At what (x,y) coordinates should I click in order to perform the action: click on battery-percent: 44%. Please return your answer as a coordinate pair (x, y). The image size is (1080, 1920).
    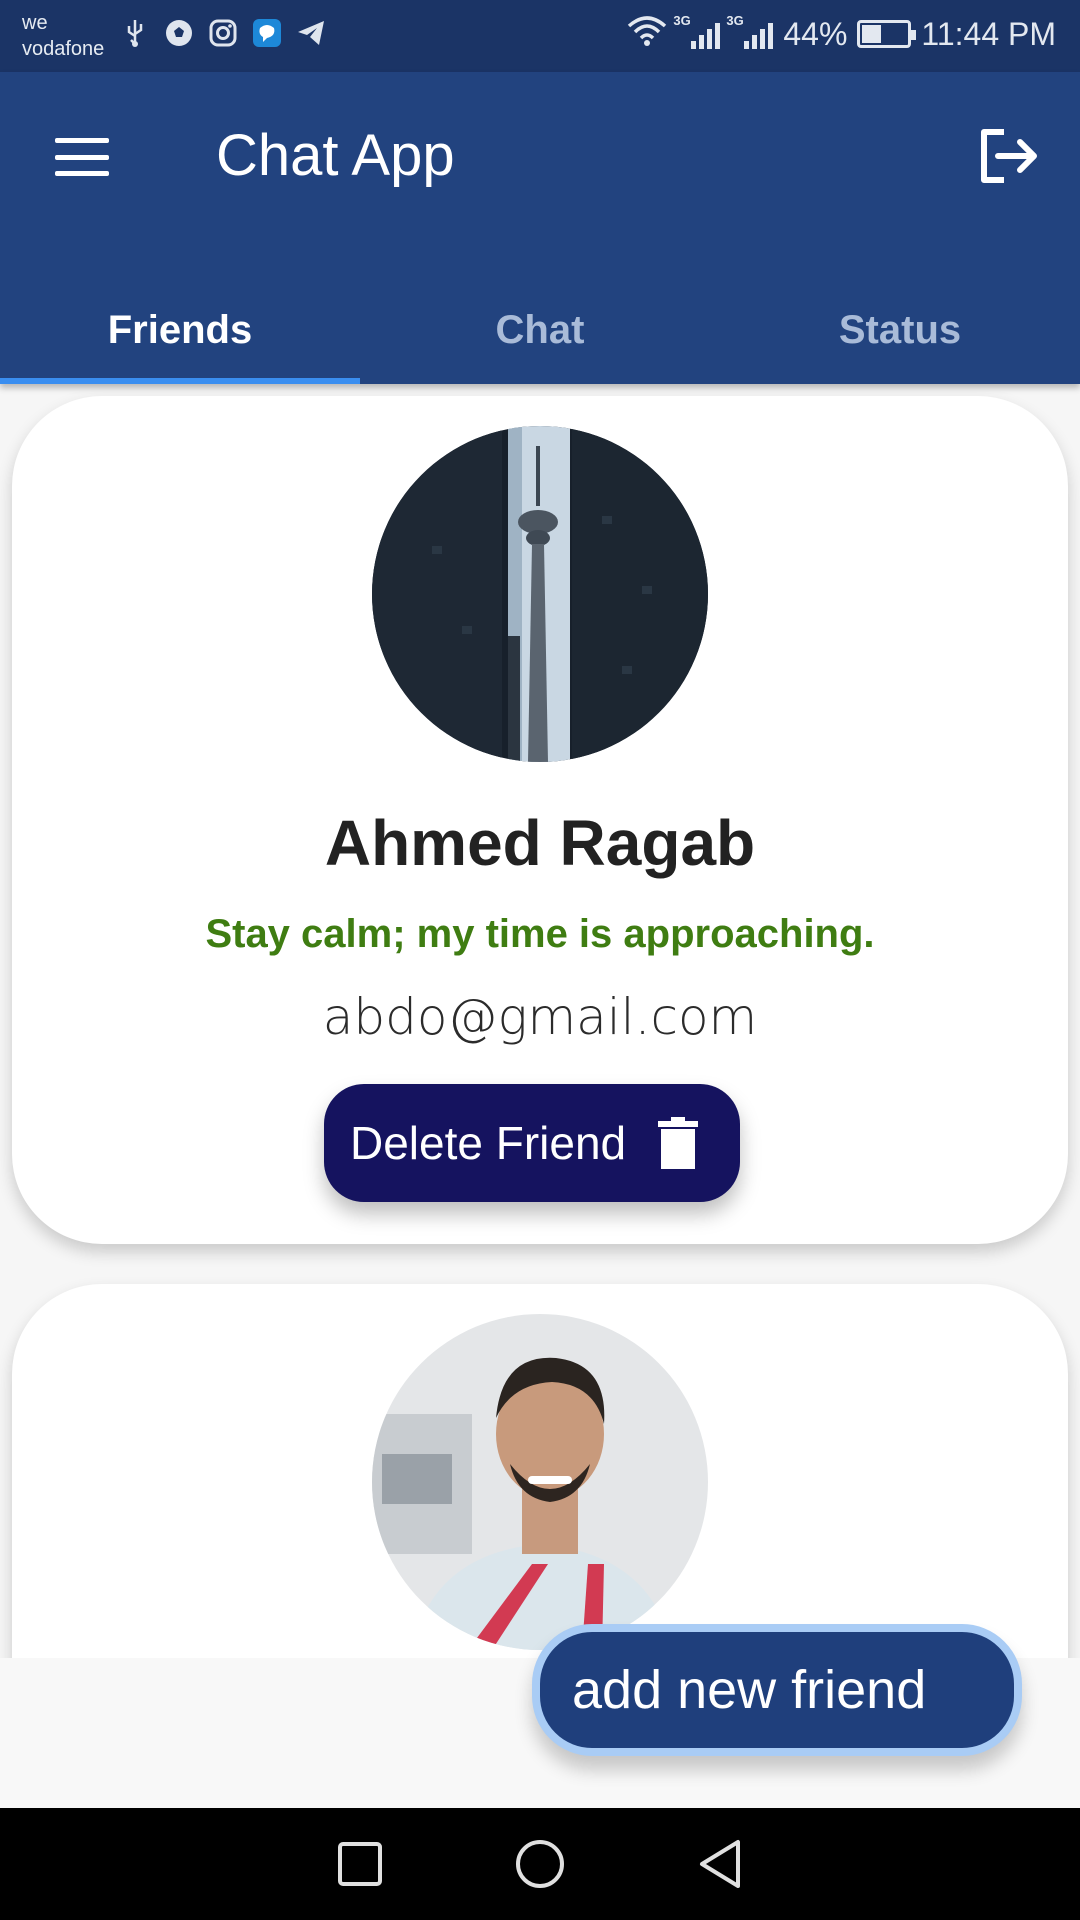
    Looking at the image, I should click on (815, 33).